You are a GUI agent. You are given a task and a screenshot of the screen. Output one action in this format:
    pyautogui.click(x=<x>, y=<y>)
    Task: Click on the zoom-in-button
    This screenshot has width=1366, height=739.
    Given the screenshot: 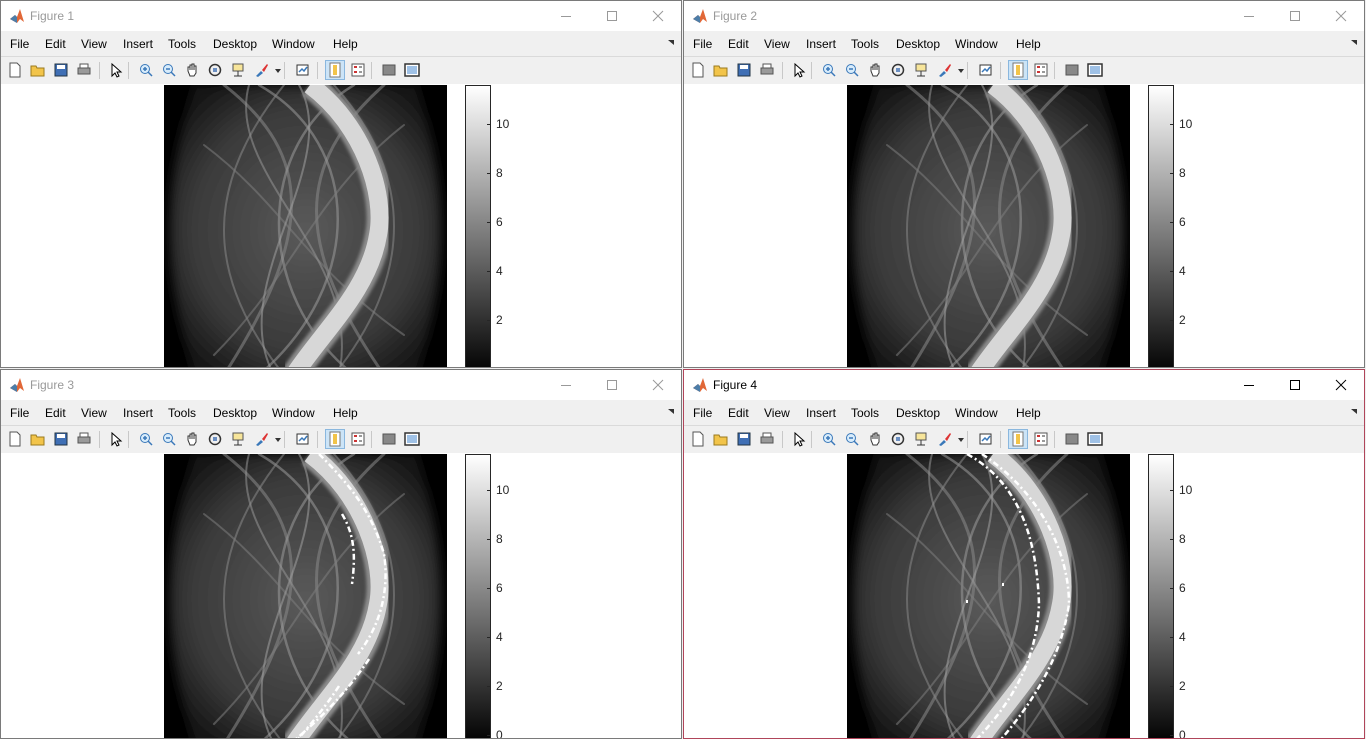 What is the action you would take?
    pyautogui.click(x=146, y=70)
    